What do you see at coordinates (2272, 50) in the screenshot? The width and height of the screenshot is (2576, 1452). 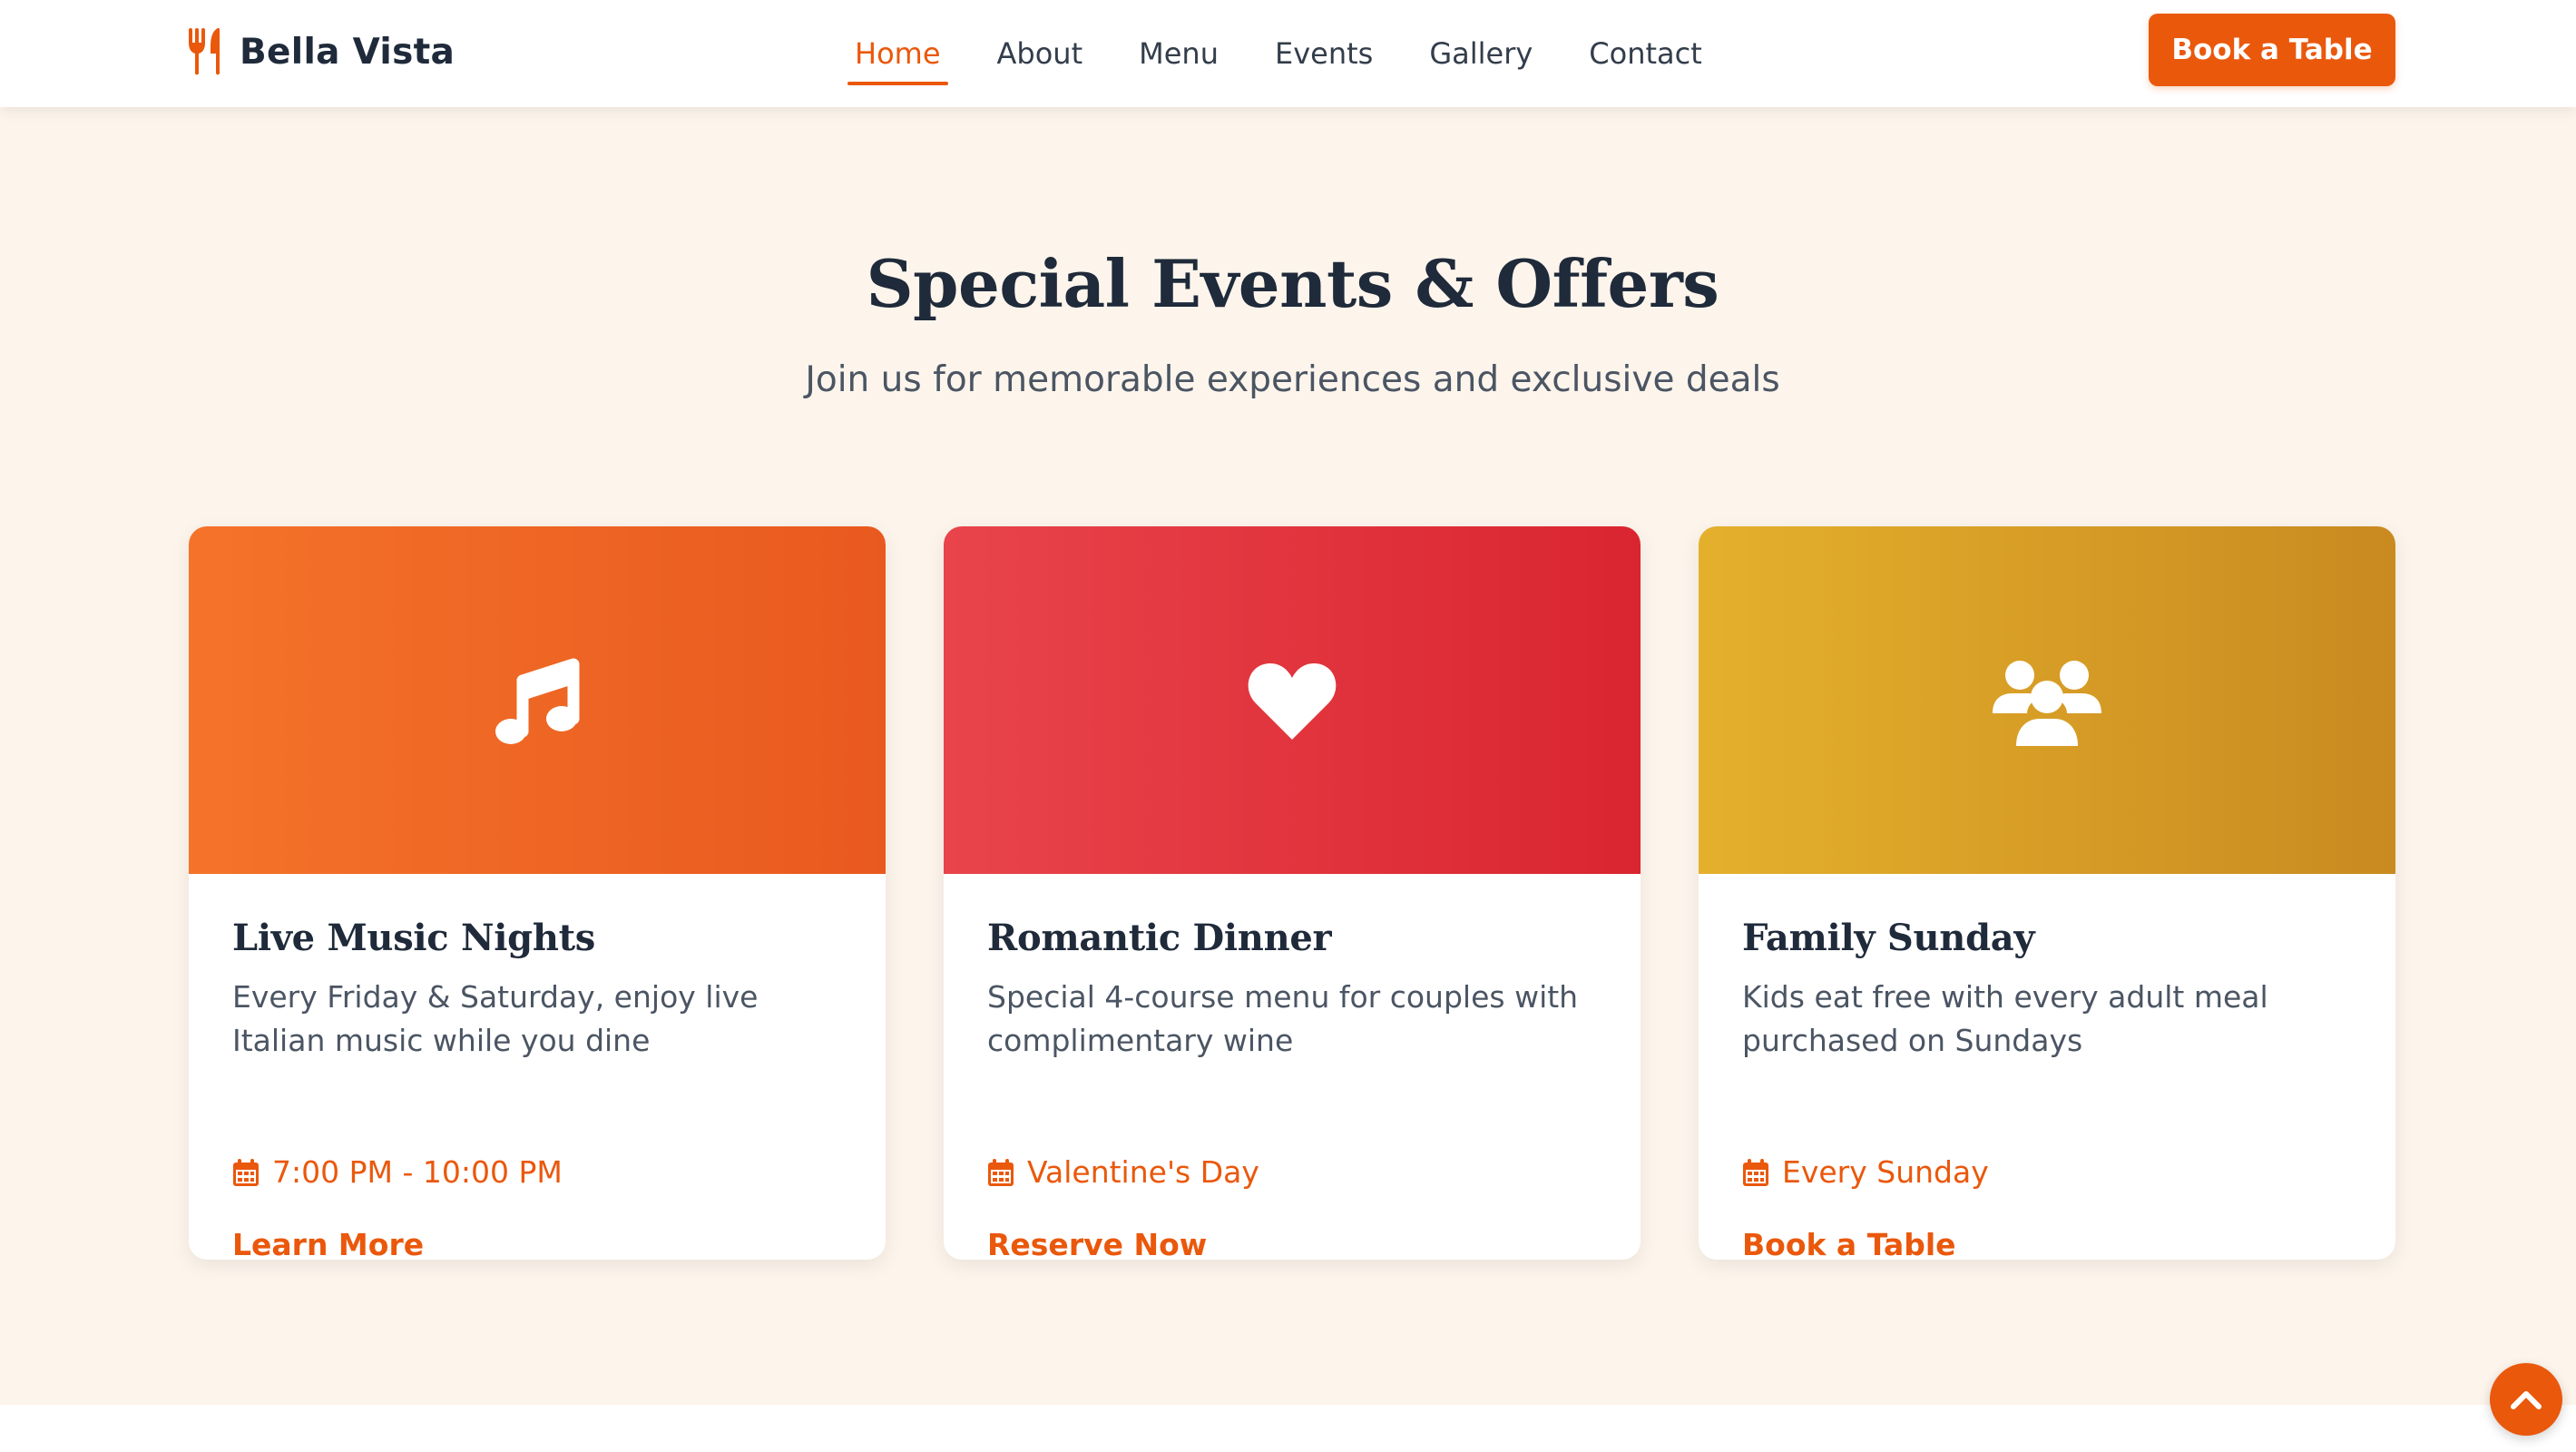 I see `book-table-button: Book a Table` at bounding box center [2272, 50].